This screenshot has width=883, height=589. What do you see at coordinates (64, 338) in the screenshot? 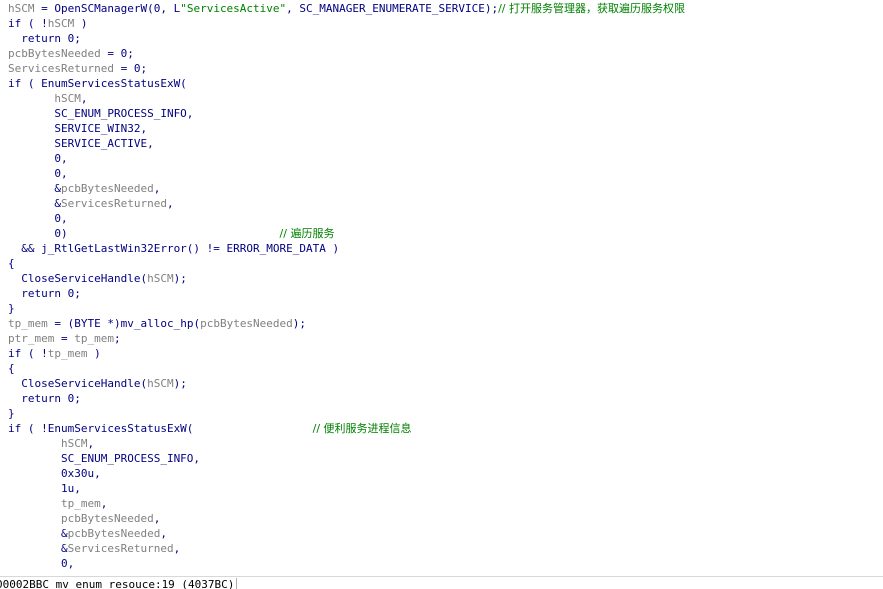
I see `code-line: ptr_mem = tp_mem;` at bounding box center [64, 338].